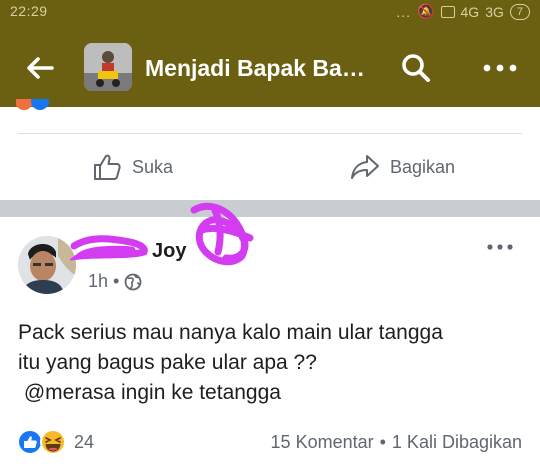 This screenshot has height=474, width=540. Describe the element at coordinates (270, 208) in the screenshot. I see `feed-separator` at that location.